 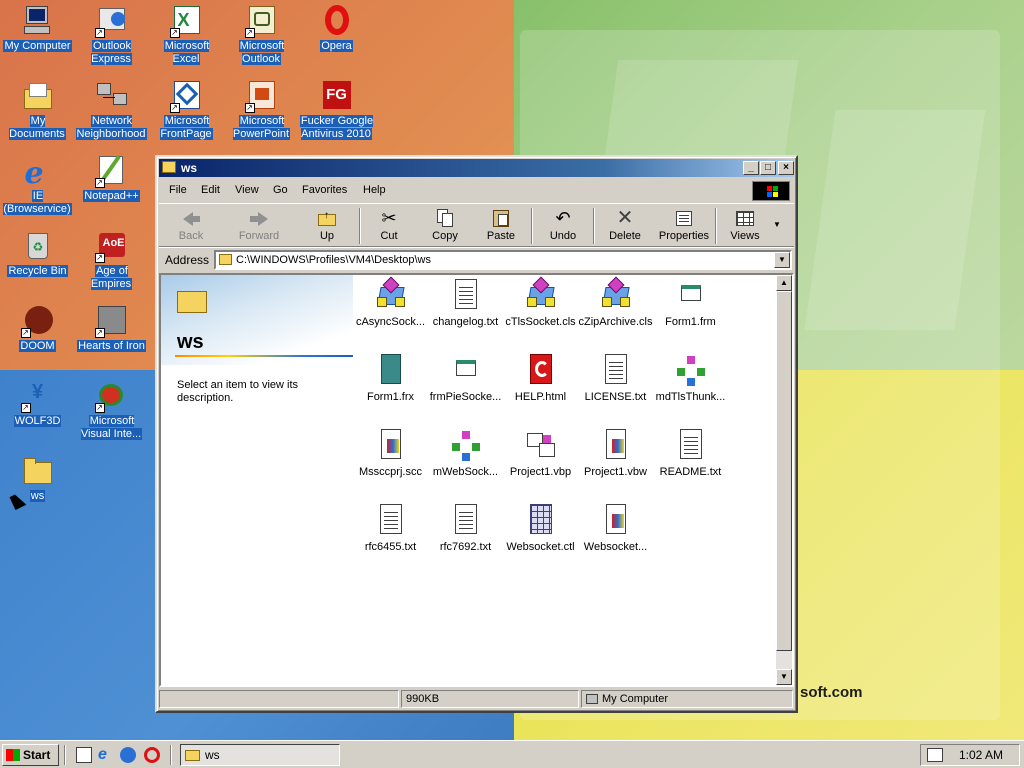 I want to click on file-item-label: Form1.frx, so click(x=390, y=397).